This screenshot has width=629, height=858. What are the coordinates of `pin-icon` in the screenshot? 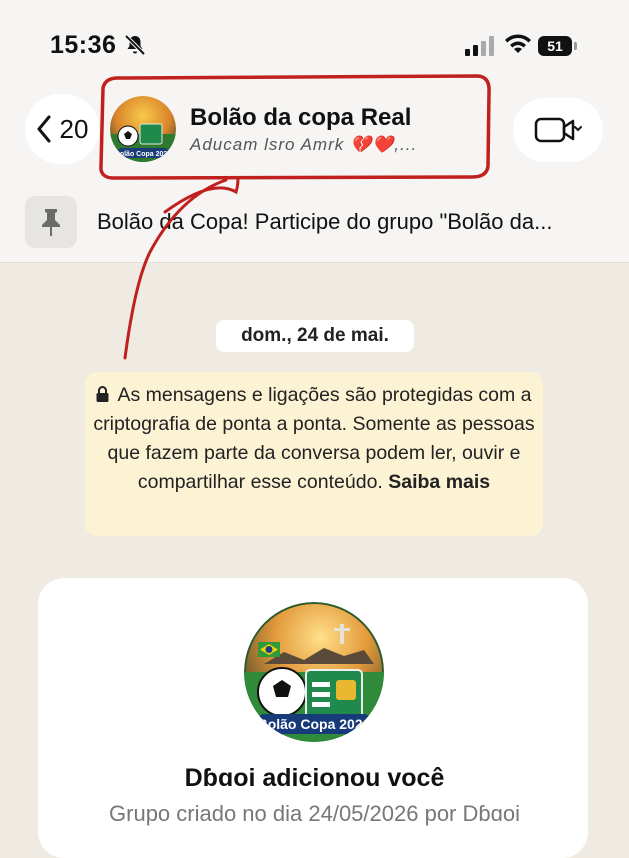 It's located at (51, 222).